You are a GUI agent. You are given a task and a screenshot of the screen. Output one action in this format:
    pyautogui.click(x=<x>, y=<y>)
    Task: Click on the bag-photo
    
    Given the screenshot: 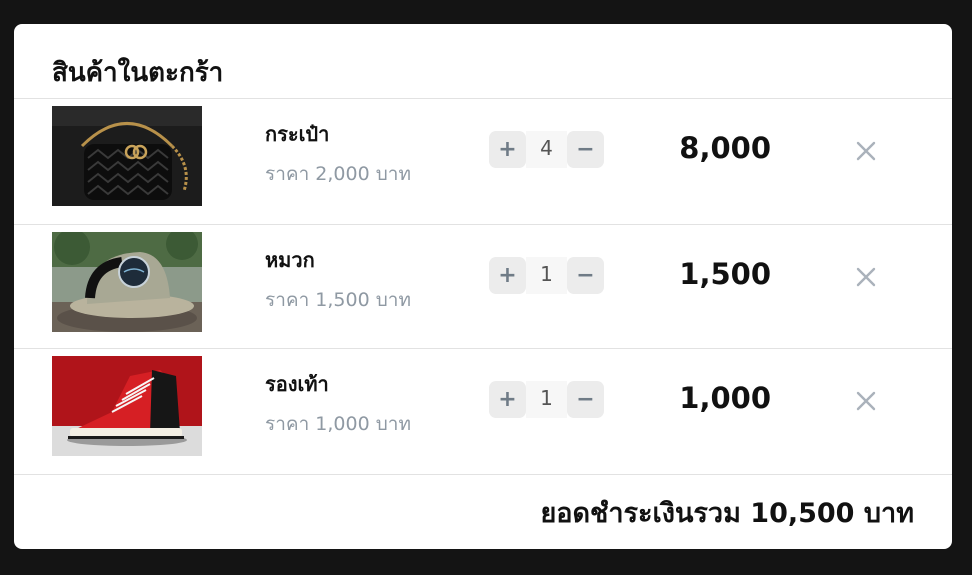 What is the action you would take?
    pyautogui.click(x=127, y=156)
    